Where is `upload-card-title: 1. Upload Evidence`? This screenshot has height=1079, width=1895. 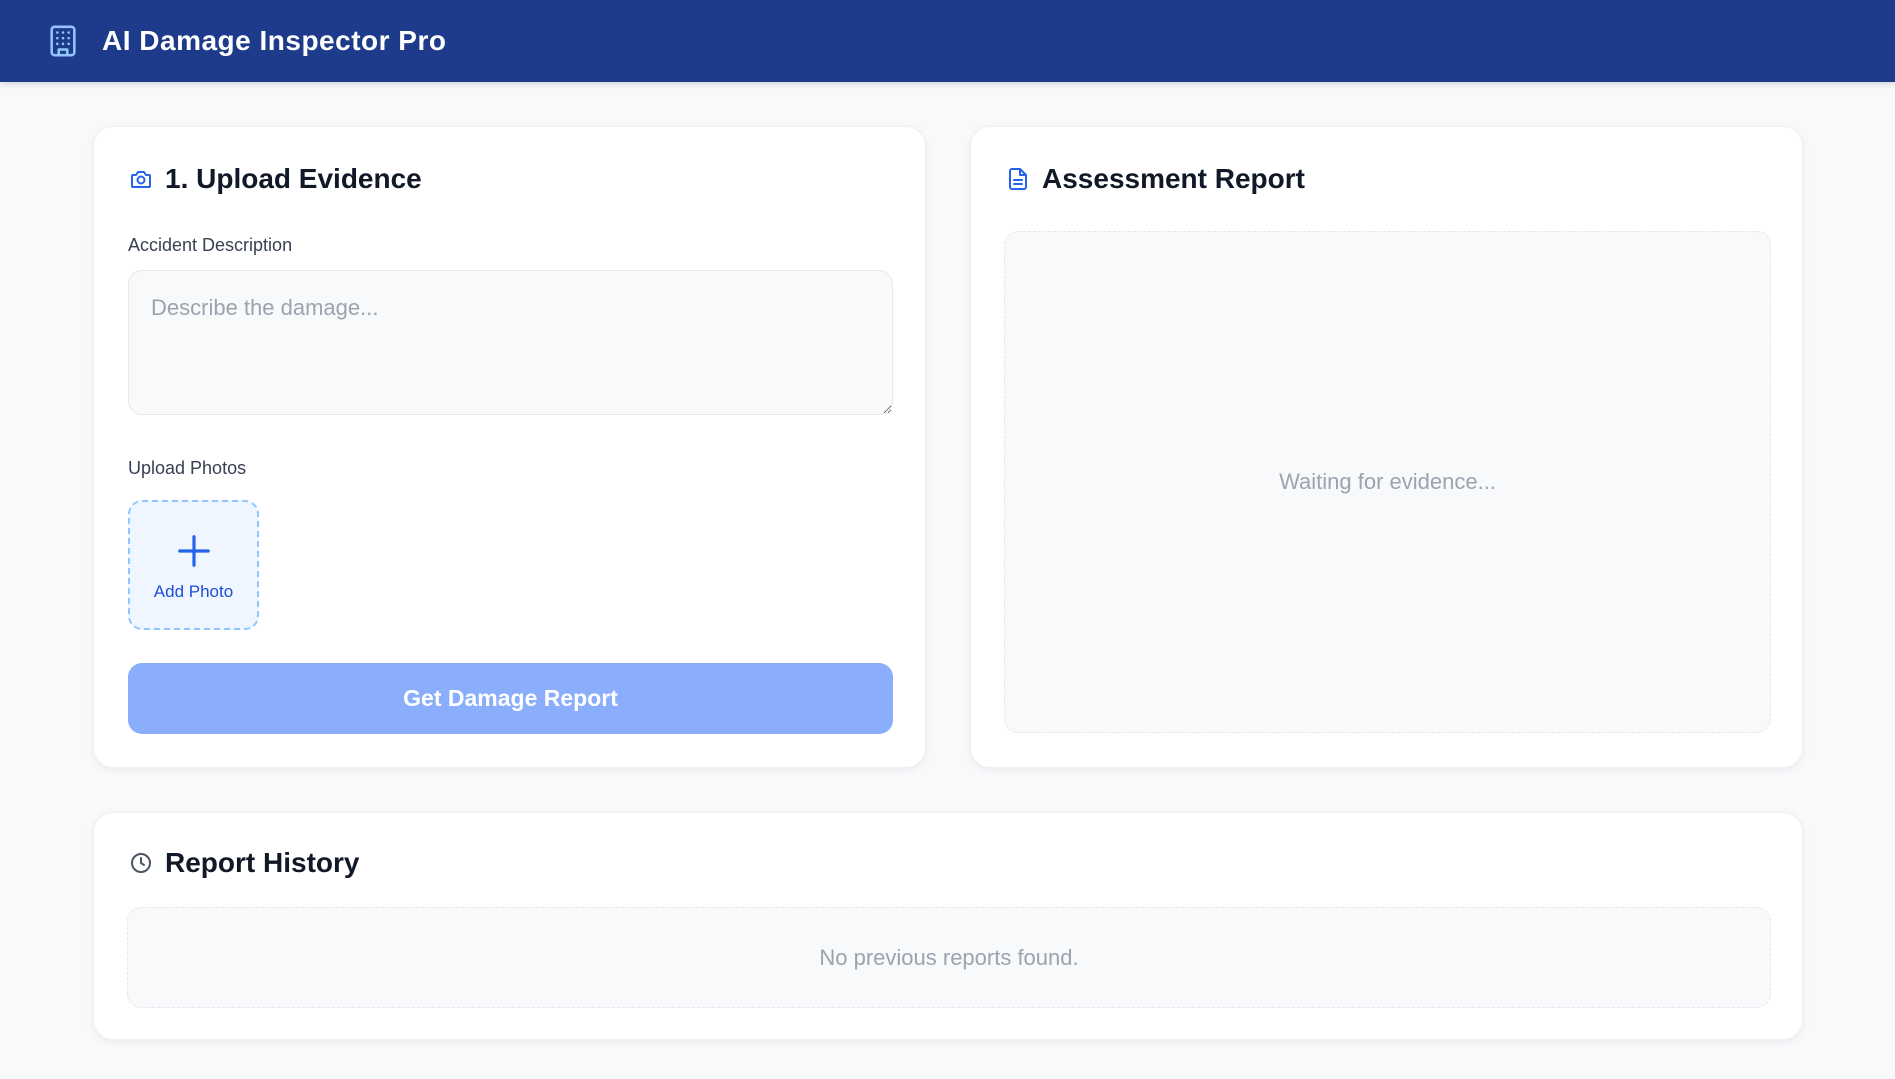
upload-card-title: 1. Upload Evidence is located at coordinates (293, 178).